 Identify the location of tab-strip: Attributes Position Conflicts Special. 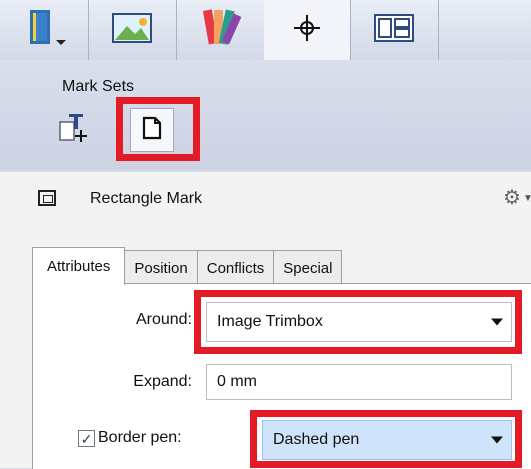
(187, 266).